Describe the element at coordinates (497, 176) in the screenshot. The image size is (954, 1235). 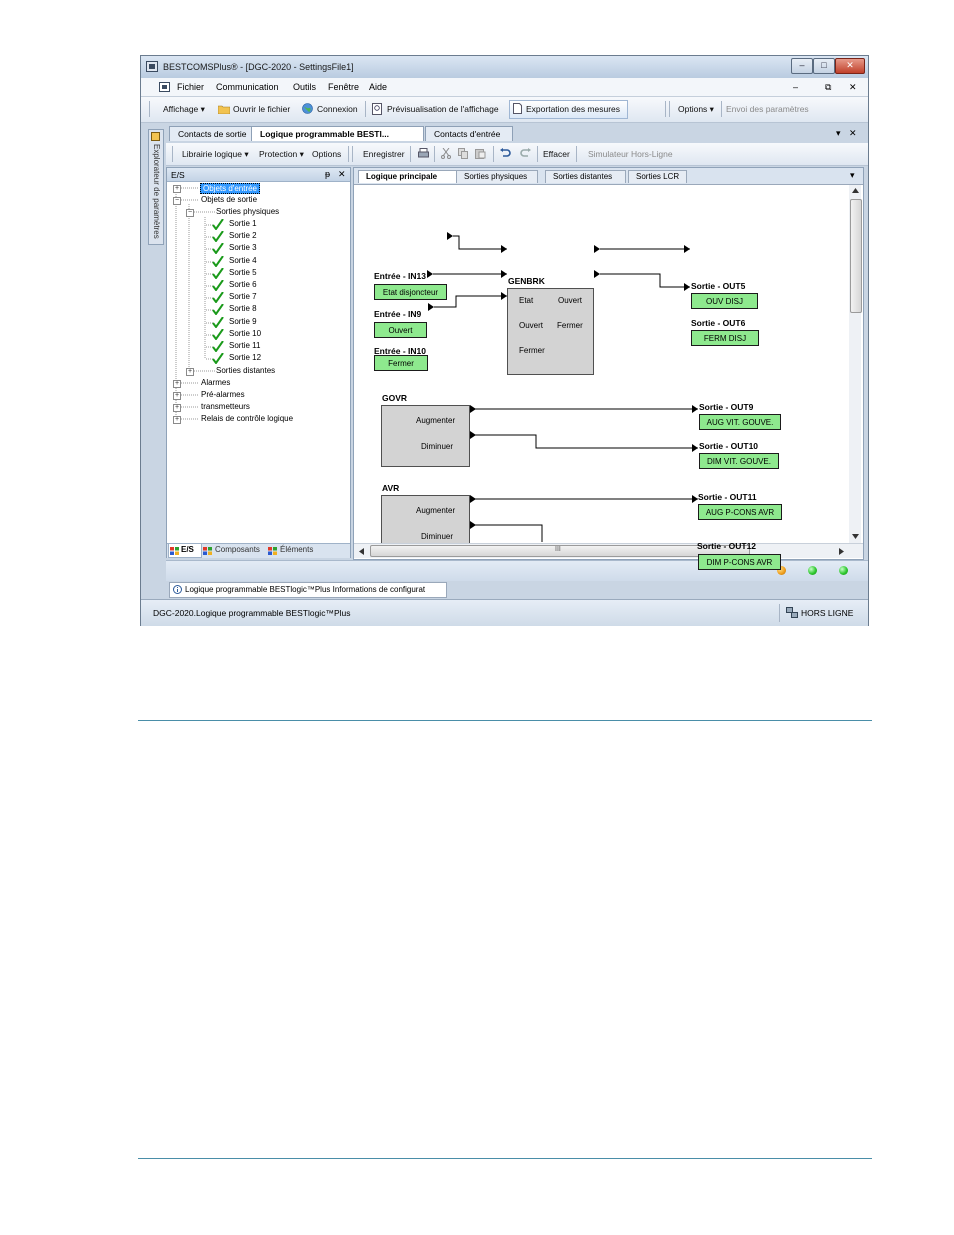
I see `tab-physical-outputs: Sorties physiques` at that location.